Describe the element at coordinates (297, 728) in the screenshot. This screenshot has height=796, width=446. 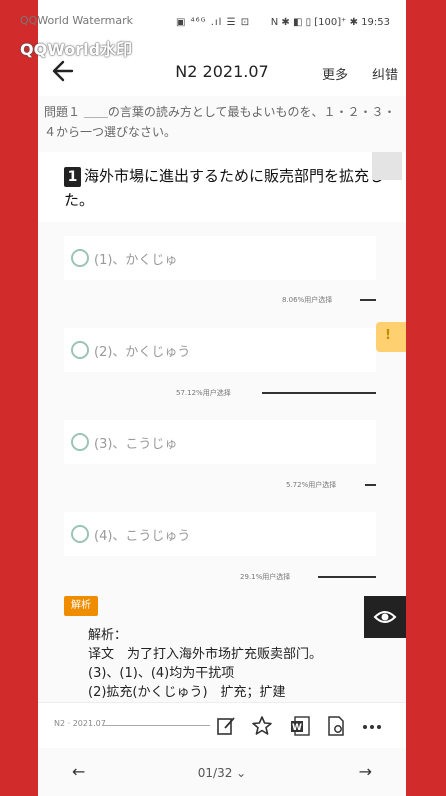
I see `svg-text: W` at that location.